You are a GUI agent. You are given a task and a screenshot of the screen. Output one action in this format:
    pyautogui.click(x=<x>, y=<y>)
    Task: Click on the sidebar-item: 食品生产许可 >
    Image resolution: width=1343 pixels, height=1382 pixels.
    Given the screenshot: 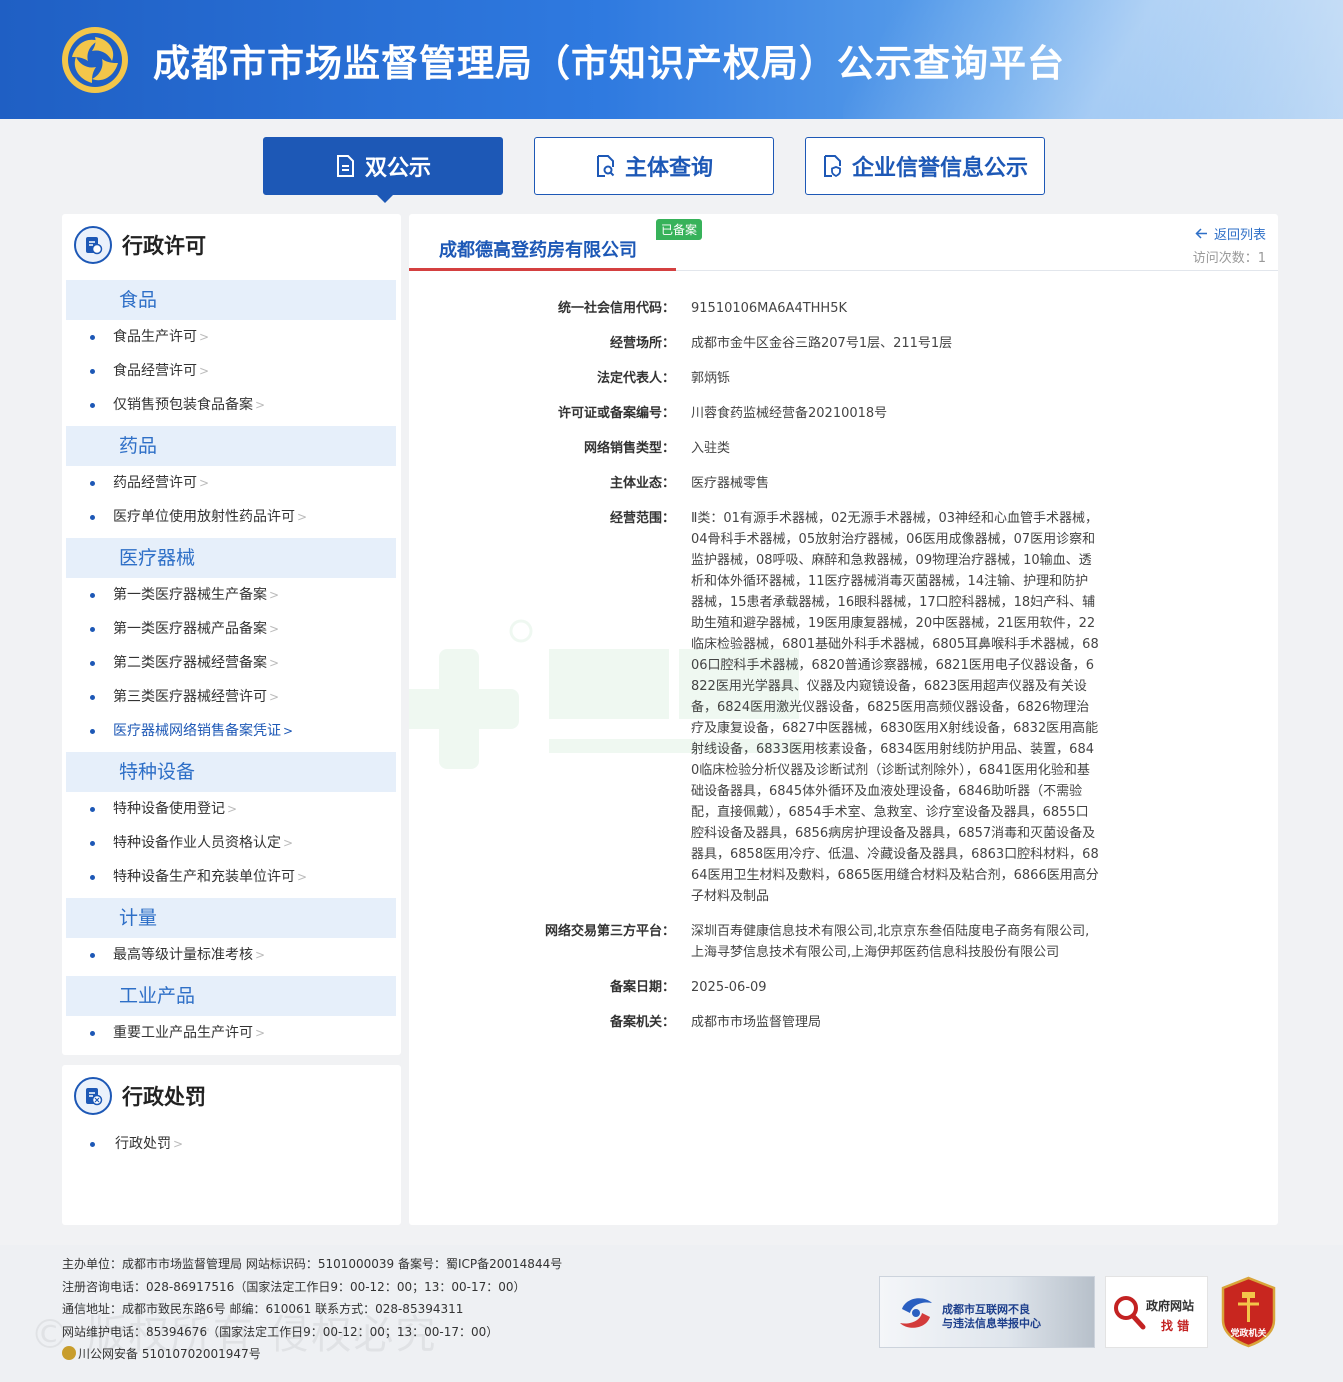 What is the action you would take?
    pyautogui.click(x=231, y=337)
    